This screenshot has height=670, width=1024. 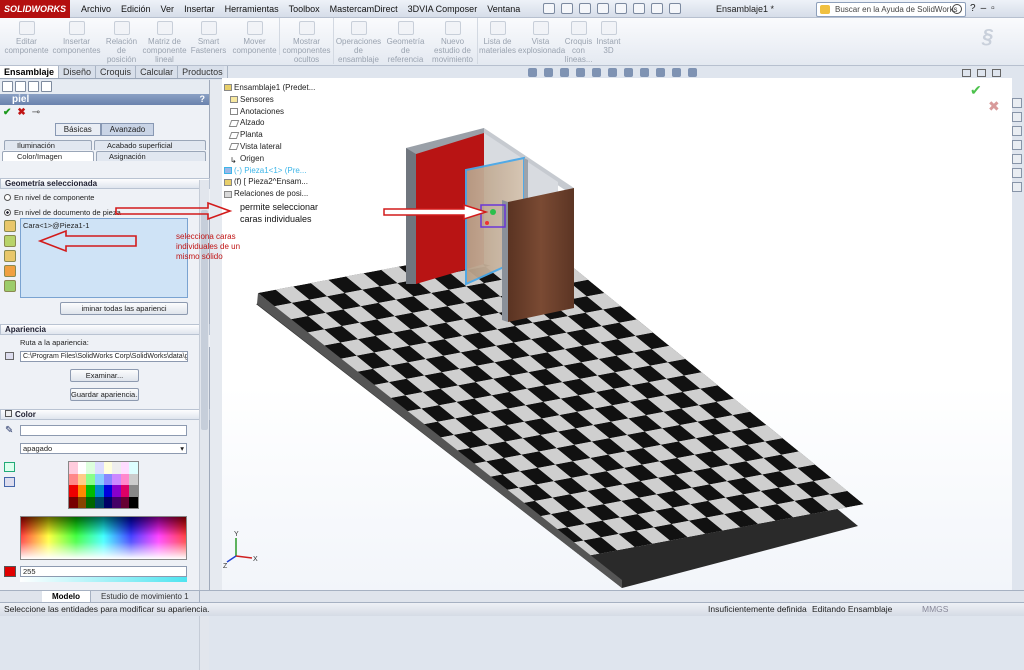 I want to click on tree-item-anotaciones: Anotaciones, so click(x=269, y=112).